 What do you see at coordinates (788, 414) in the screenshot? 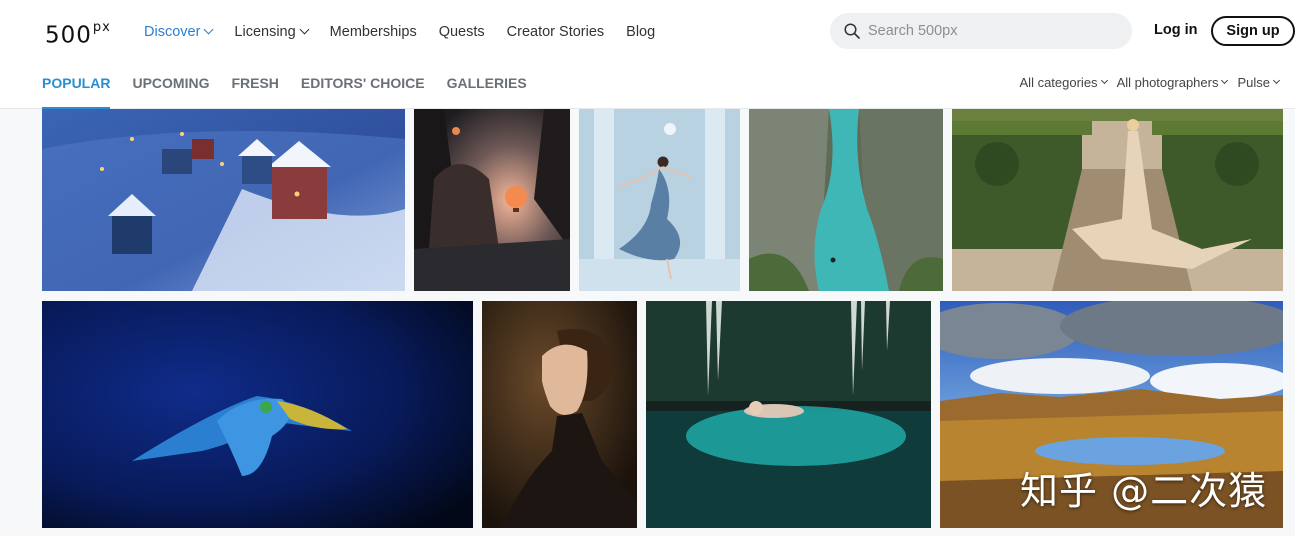
I see `photo-cave-water` at bounding box center [788, 414].